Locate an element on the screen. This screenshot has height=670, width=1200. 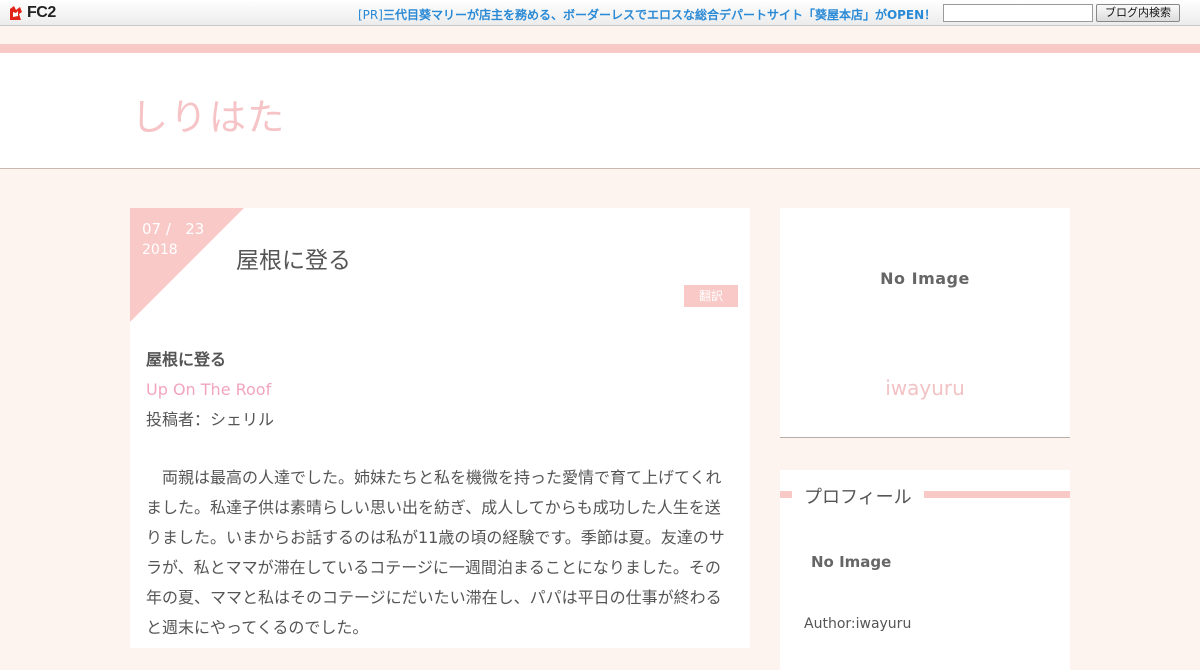
author-name: iwayuru is located at coordinates (925, 388).